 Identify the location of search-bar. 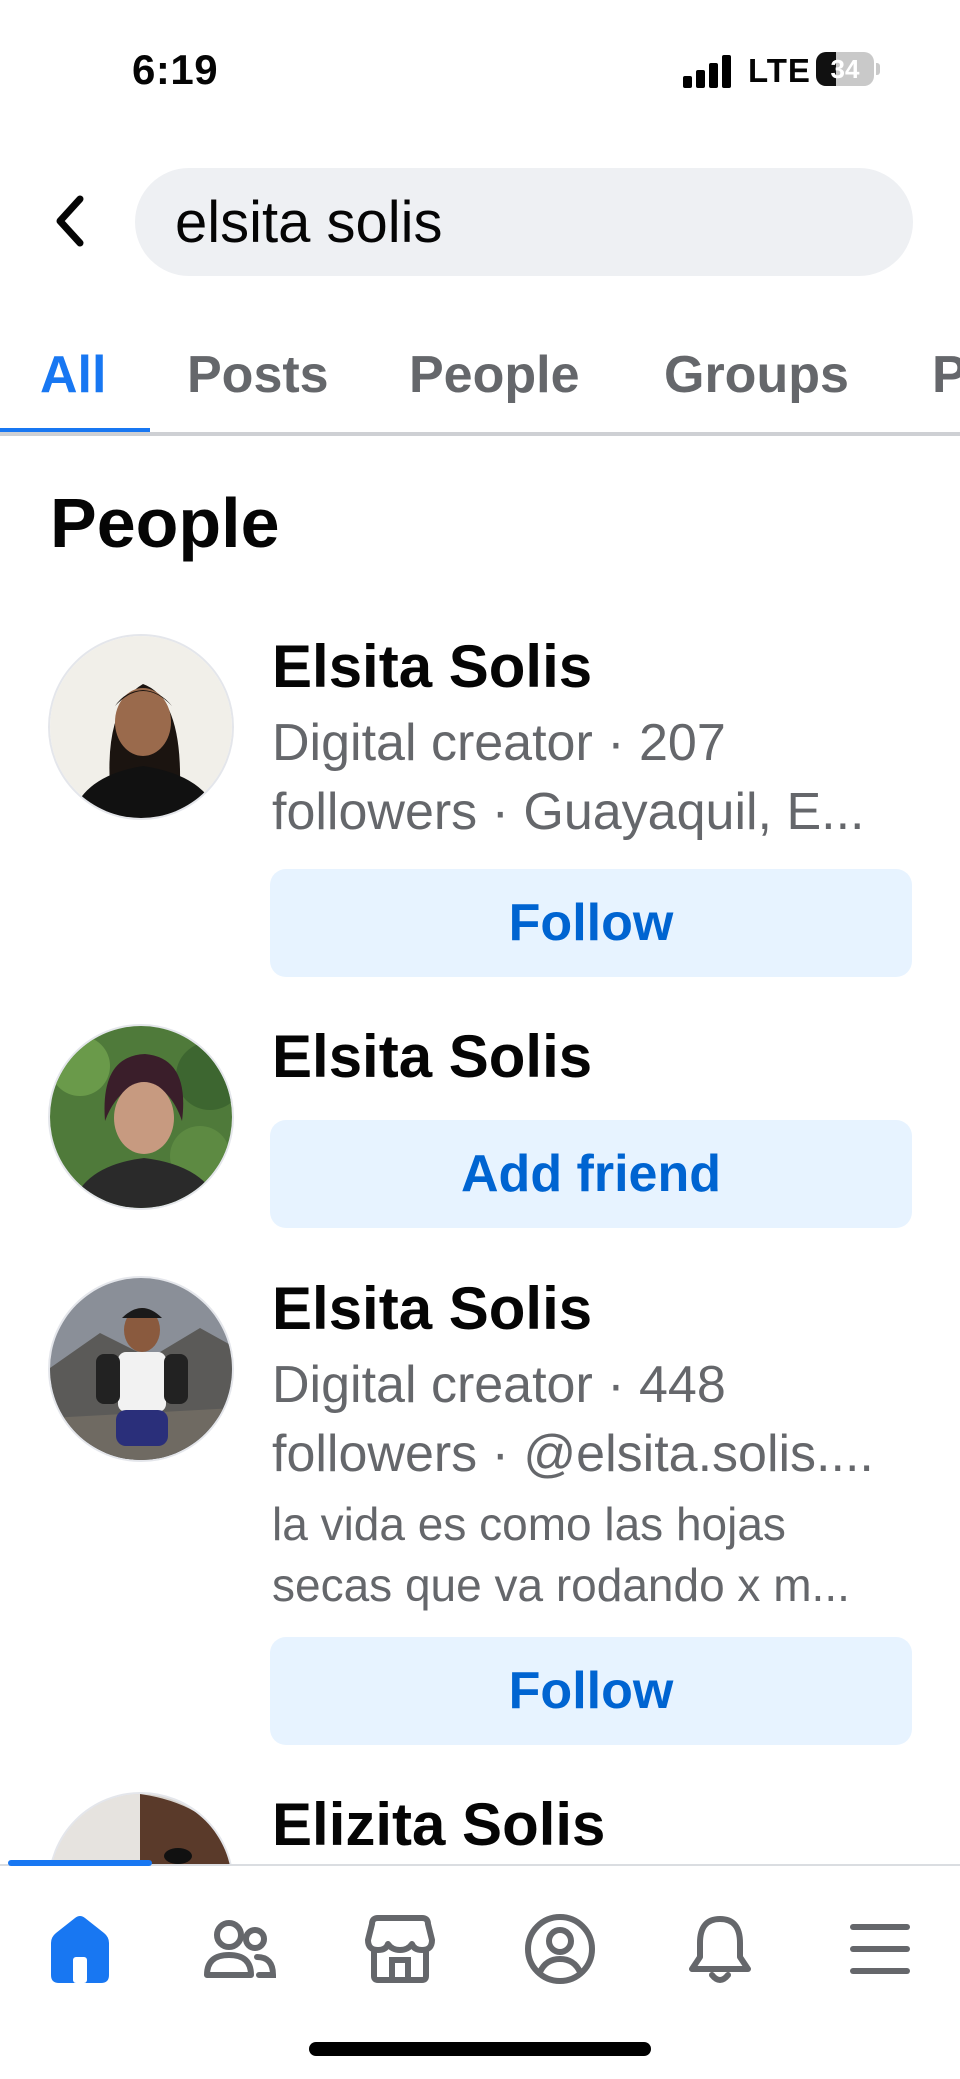
(524, 222).